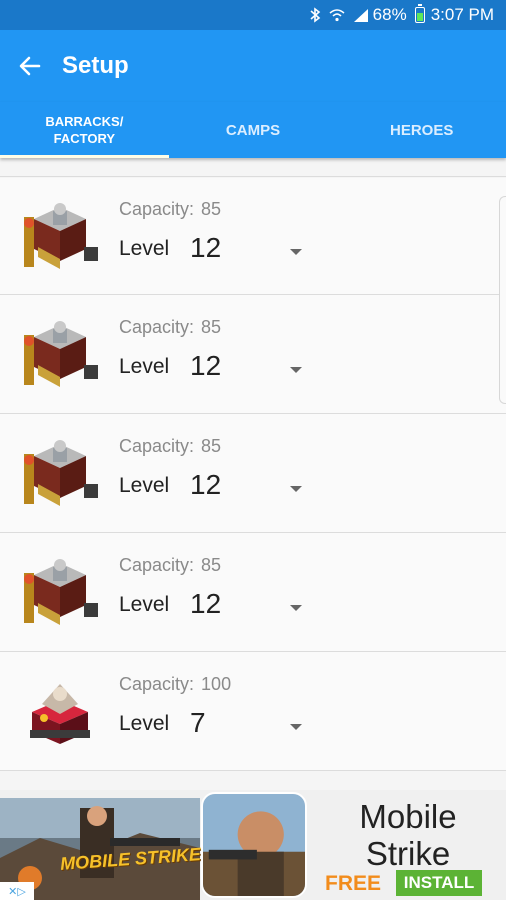  Describe the element at coordinates (337, 15) in the screenshot. I see `wifi-icon` at that location.